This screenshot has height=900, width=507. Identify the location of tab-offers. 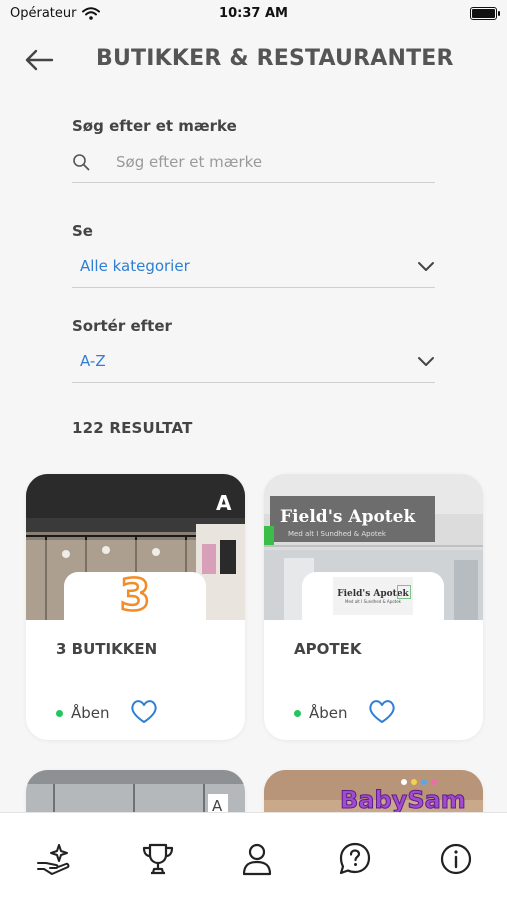
(54, 859).